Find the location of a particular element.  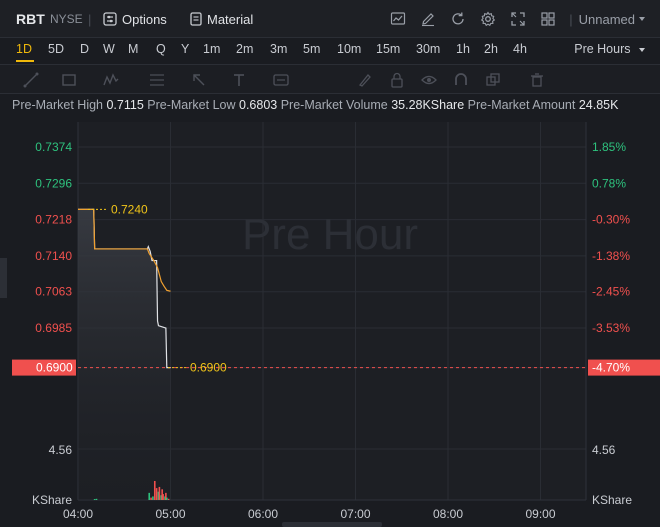

time-tick-label: 06:00 is located at coordinates (263, 514).